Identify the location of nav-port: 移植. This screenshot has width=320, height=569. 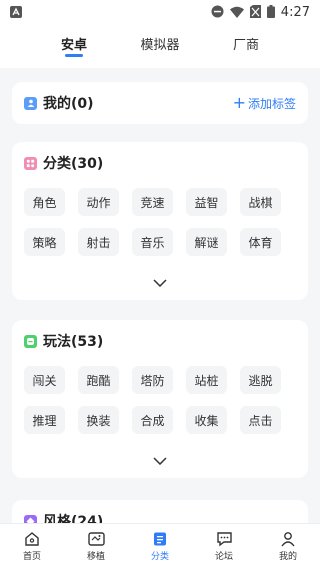
(96, 546).